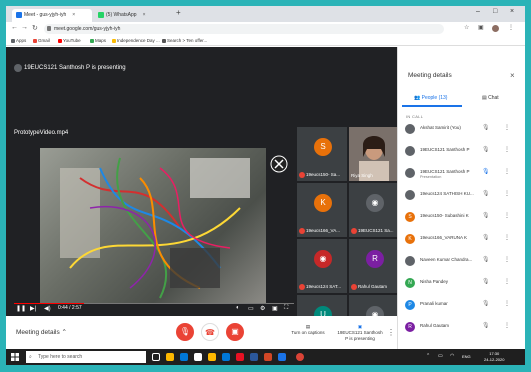 Image resolution: width=531 pixels, height=372 pixels. I want to click on new-tab-button: +, so click(178, 12).